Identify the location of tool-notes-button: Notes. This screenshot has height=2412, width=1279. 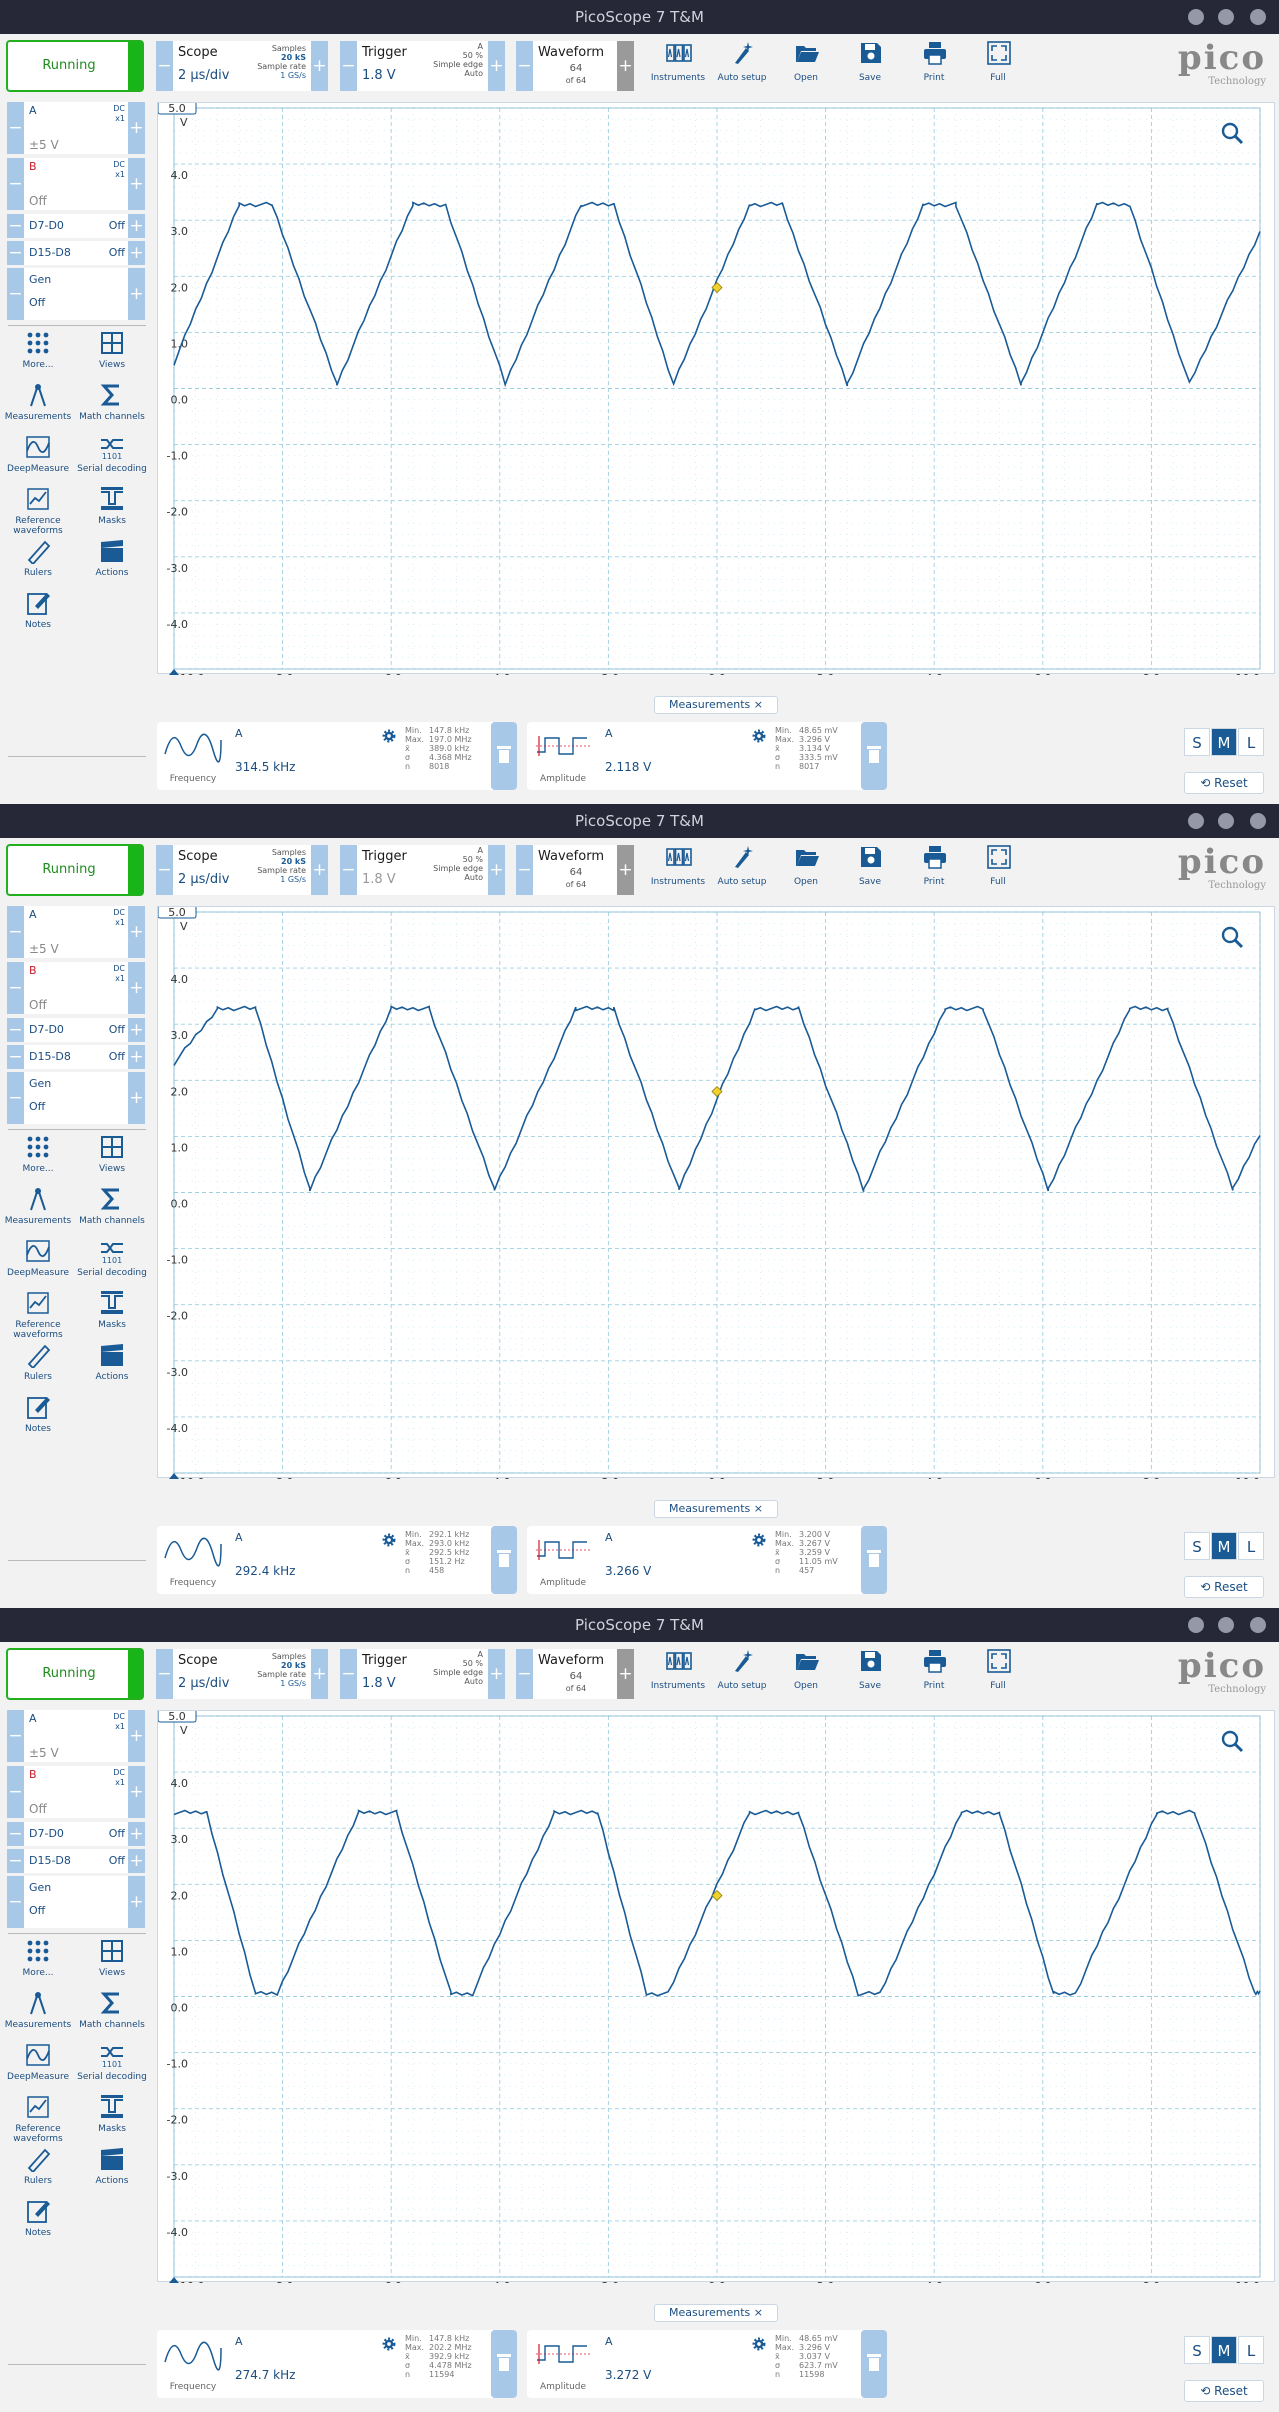
(38, 2222).